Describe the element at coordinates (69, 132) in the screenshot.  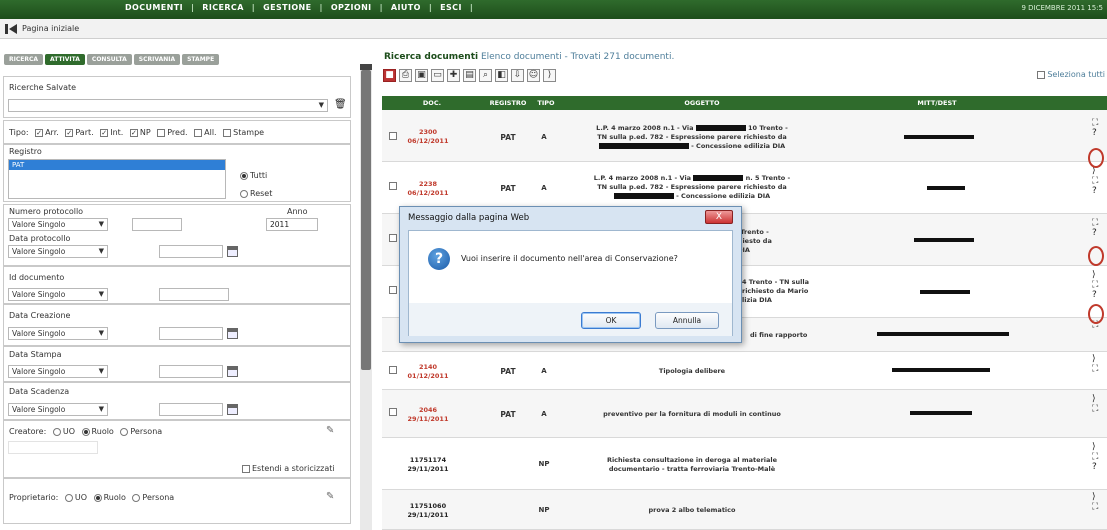
I see `tipo-part-checkbox: ✓` at that location.